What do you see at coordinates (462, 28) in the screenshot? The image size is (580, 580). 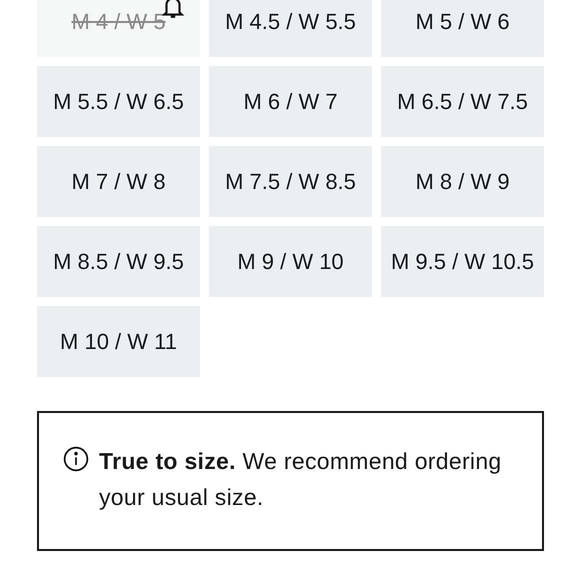 I see `size-option: M 5 / W 6` at bounding box center [462, 28].